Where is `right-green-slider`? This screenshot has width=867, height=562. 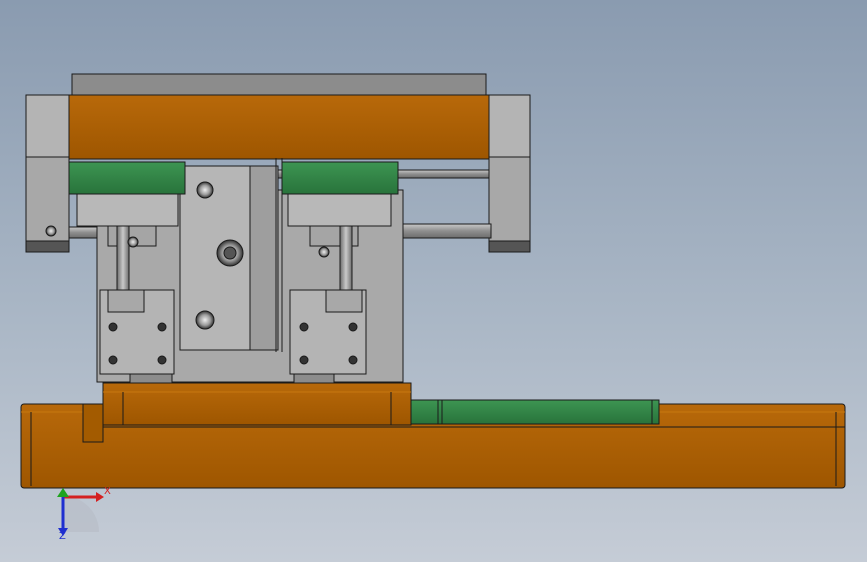
right-green-slider is located at coordinates (340, 178).